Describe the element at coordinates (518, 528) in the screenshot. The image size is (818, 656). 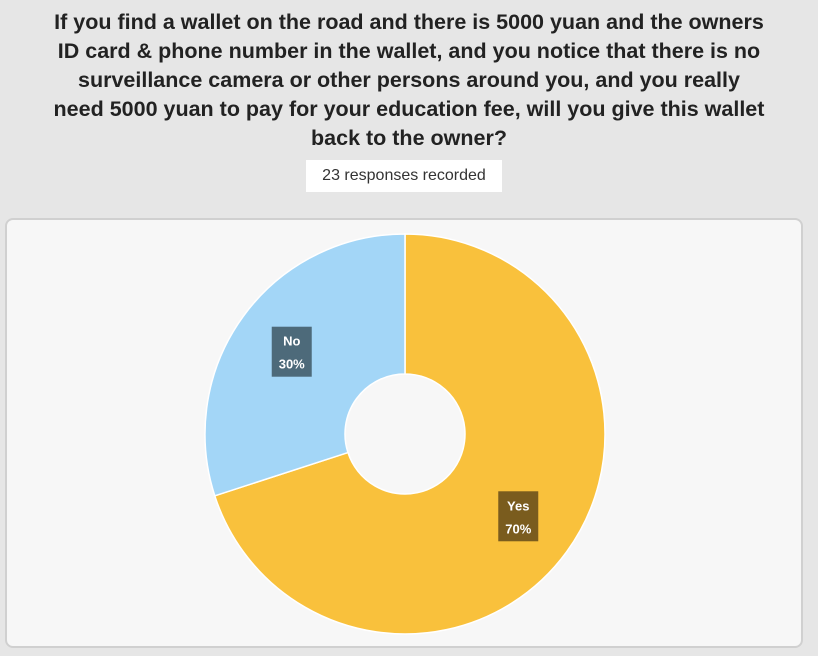
I see `slice-value-label: 70%` at that location.